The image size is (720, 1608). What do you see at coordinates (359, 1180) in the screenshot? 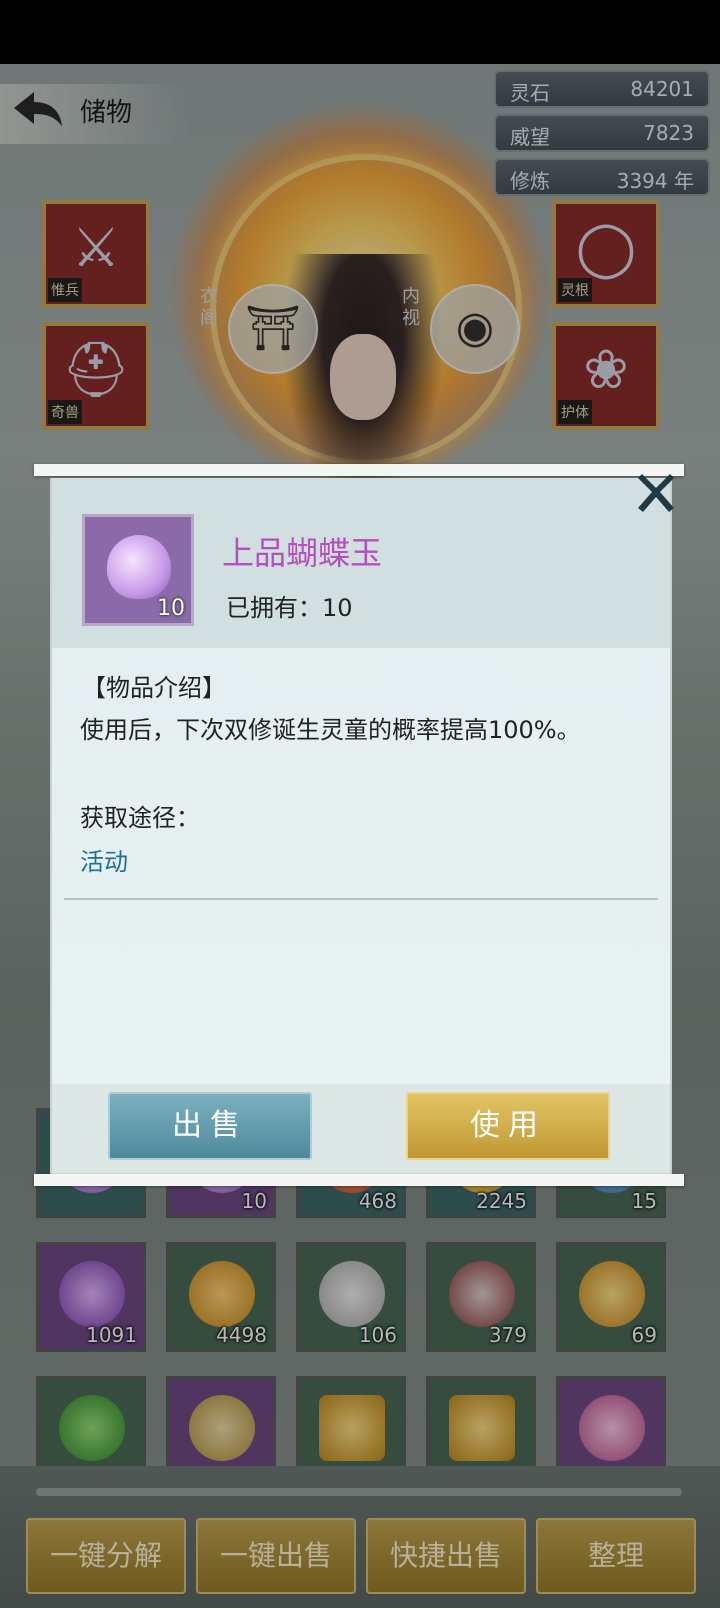
I see `scroll-rod-bottom` at bounding box center [359, 1180].